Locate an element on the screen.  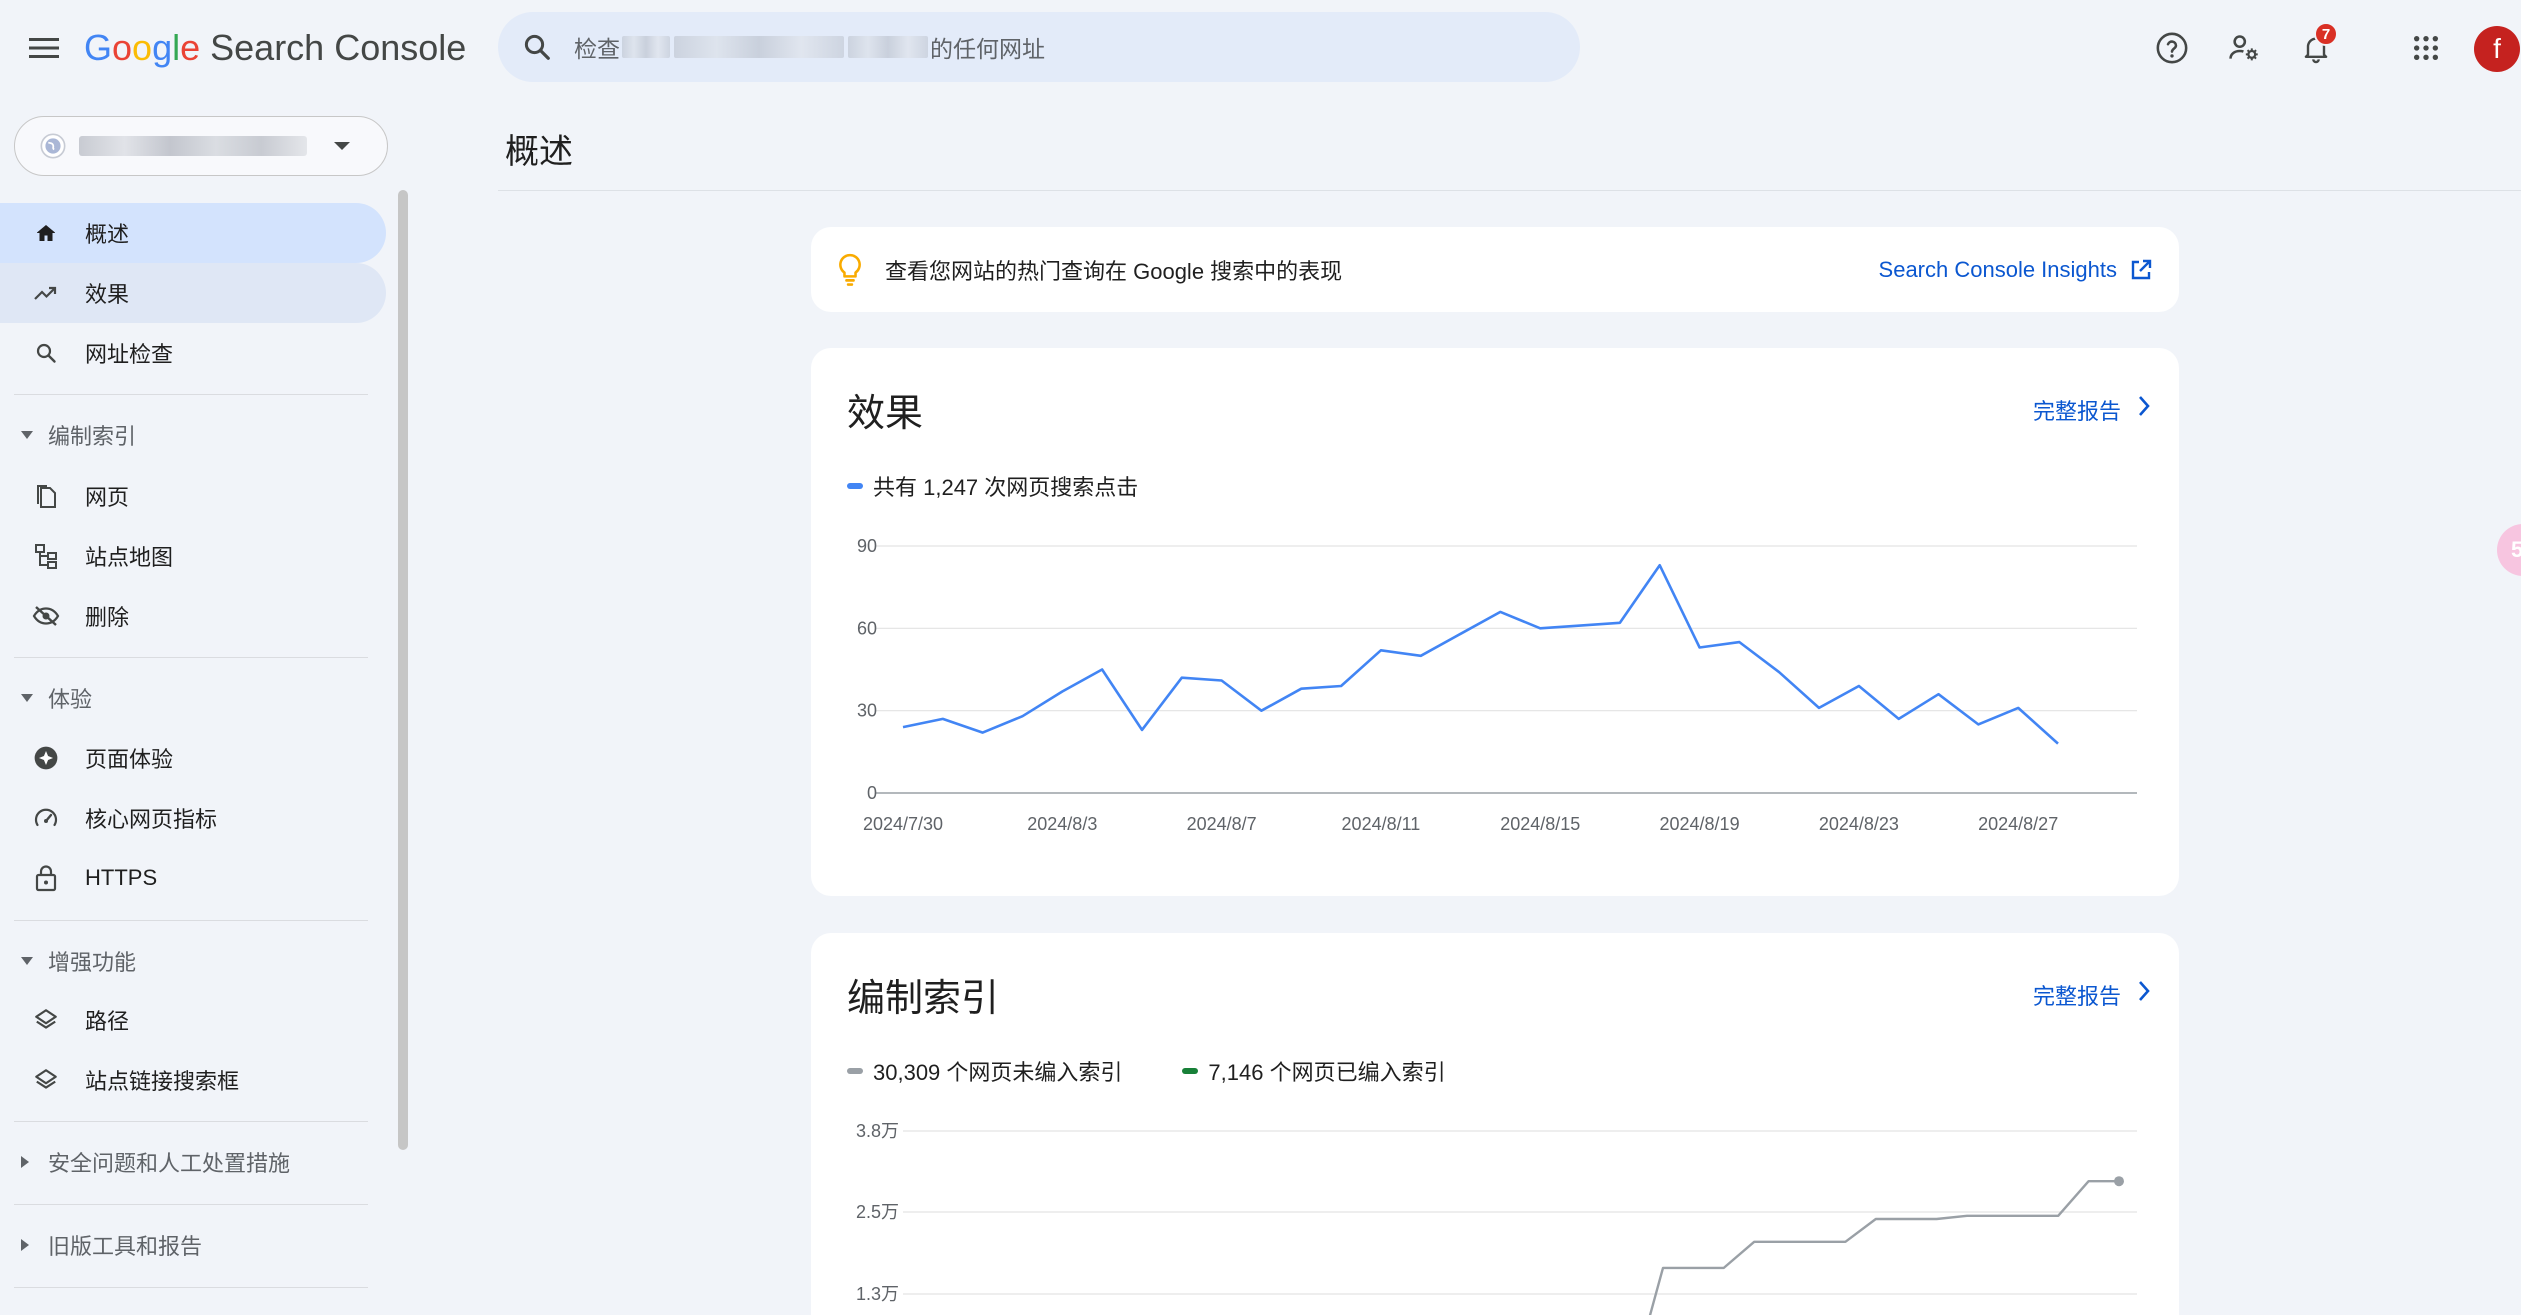
sidebar-item-https: HTTPS is located at coordinates (193, 878).